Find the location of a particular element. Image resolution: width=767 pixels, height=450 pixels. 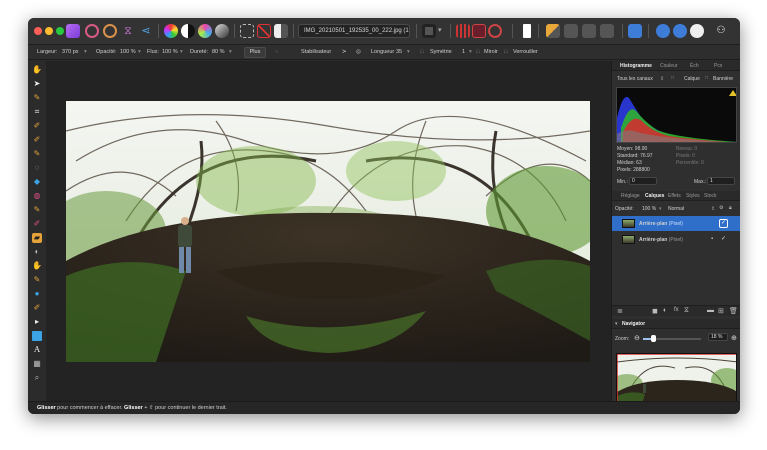

crop-tool-icon: ⌗ is located at coordinates (37, 112).